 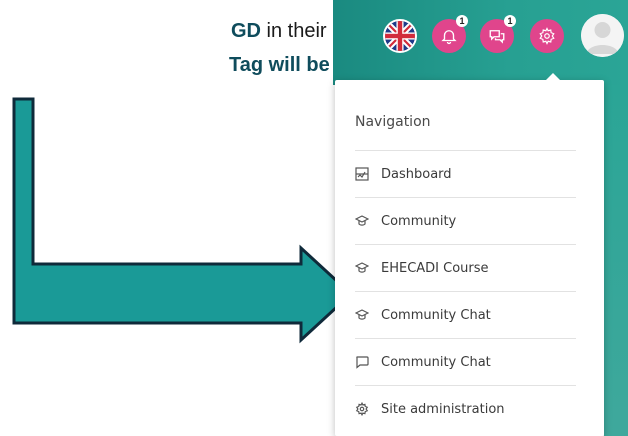 What do you see at coordinates (419, 221) in the screenshot?
I see `menu-item-label: Community` at bounding box center [419, 221].